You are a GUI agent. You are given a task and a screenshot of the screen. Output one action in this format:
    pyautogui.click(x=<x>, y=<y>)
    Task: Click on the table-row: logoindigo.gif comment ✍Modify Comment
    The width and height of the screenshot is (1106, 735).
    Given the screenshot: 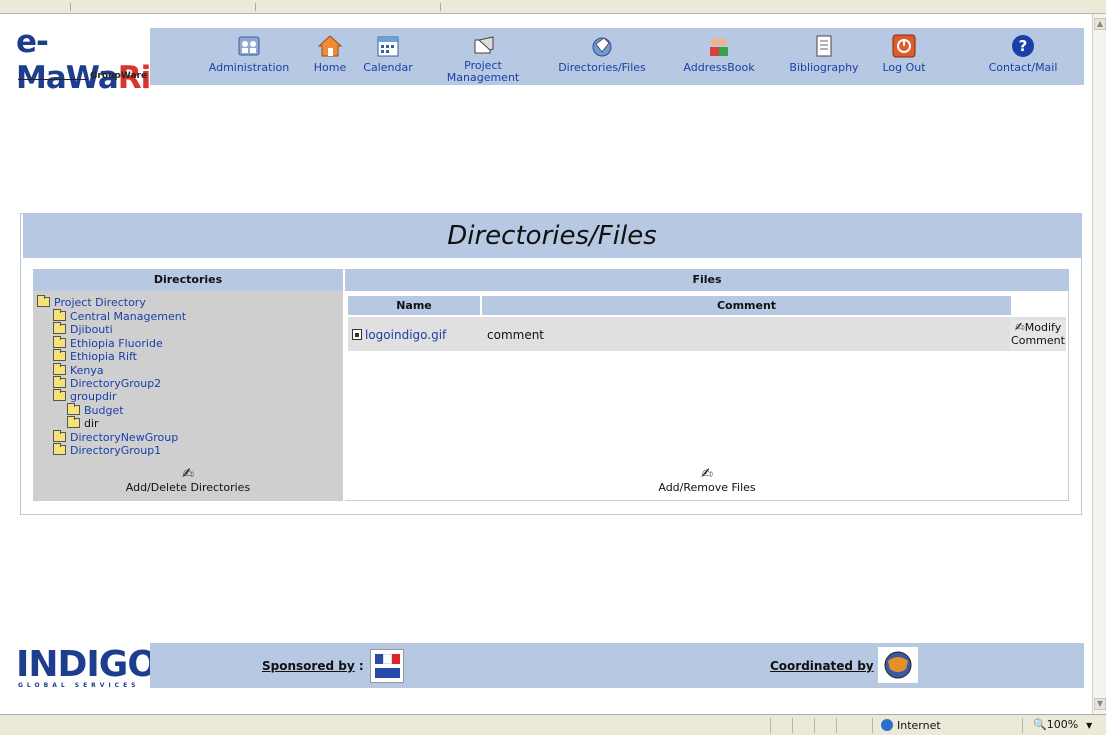 What is the action you would take?
    pyautogui.click(x=707, y=334)
    